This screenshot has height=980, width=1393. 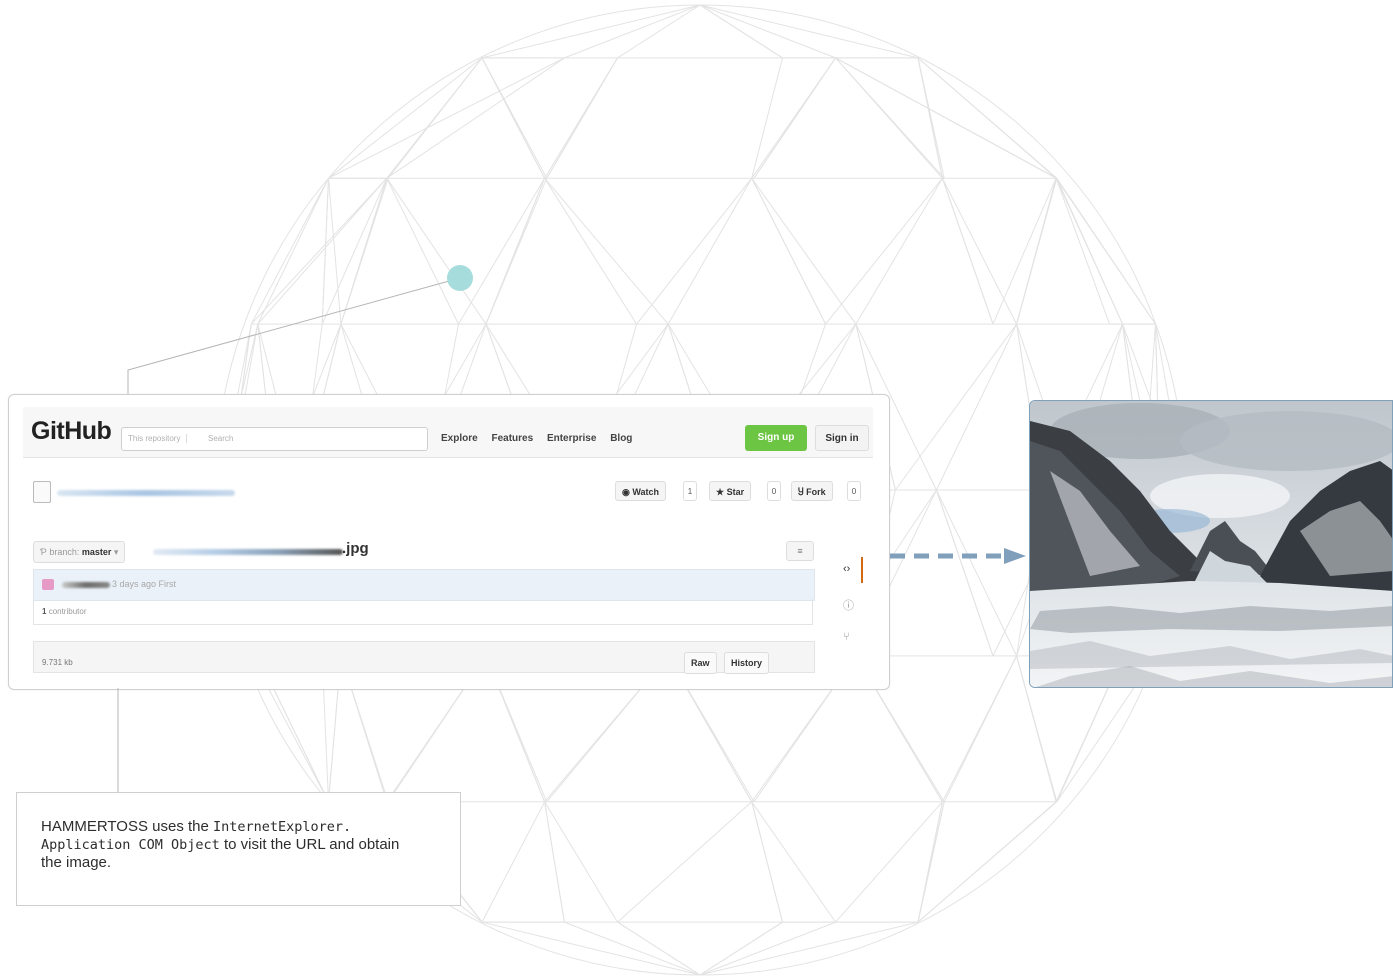 I want to click on nav-enterprise: Enterprise, so click(x=571, y=438).